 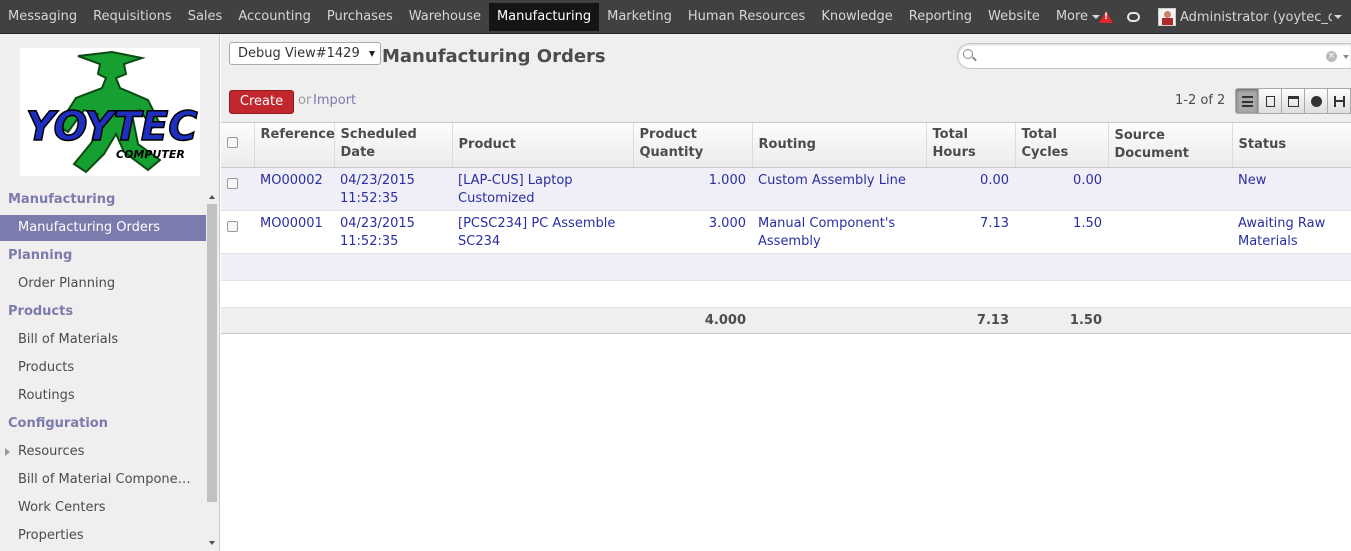 I want to click on column-product-quantity: Product Quantity, so click(x=693, y=145).